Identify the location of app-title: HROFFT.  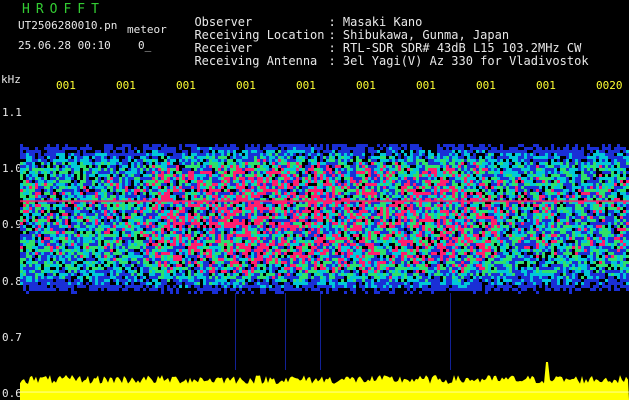
(63, 9).